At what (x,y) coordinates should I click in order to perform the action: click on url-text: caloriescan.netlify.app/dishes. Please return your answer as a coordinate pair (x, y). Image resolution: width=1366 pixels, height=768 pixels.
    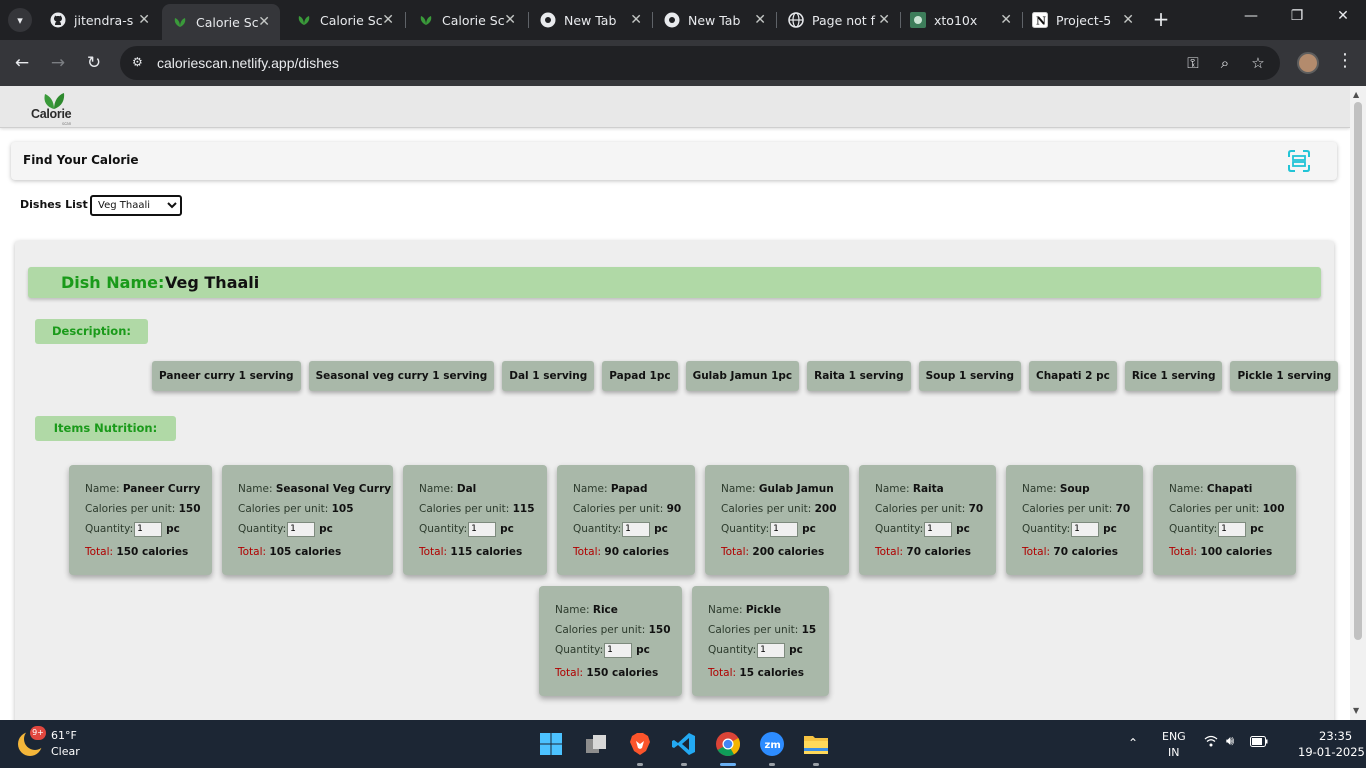
    Looking at the image, I should click on (248, 63).